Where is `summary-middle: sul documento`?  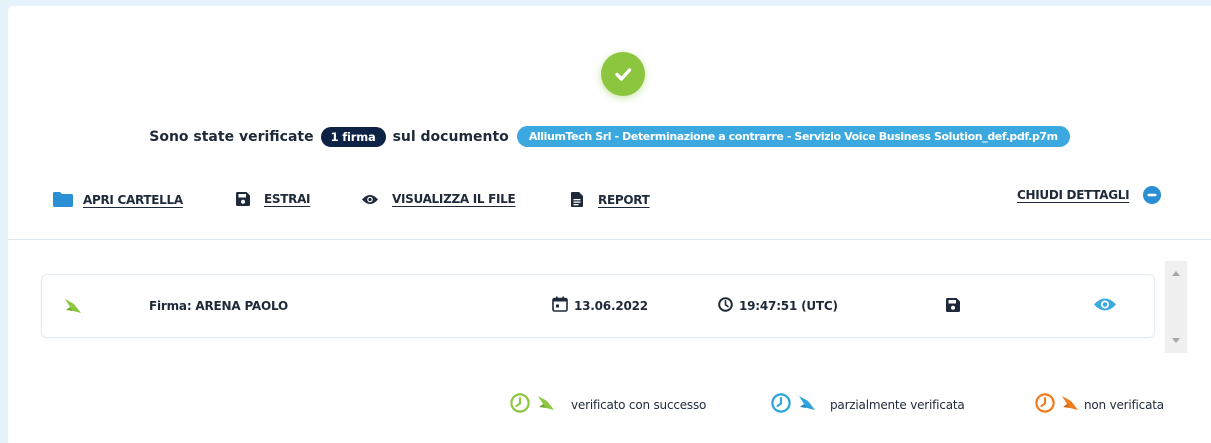 summary-middle: sul documento is located at coordinates (450, 136).